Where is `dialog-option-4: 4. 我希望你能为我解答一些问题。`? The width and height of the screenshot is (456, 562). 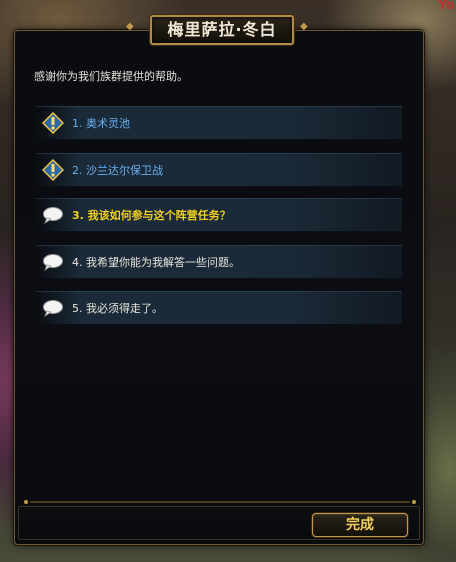 dialog-option-4: 4. 我希望你能为我解答一些问题。 is located at coordinates (219, 262).